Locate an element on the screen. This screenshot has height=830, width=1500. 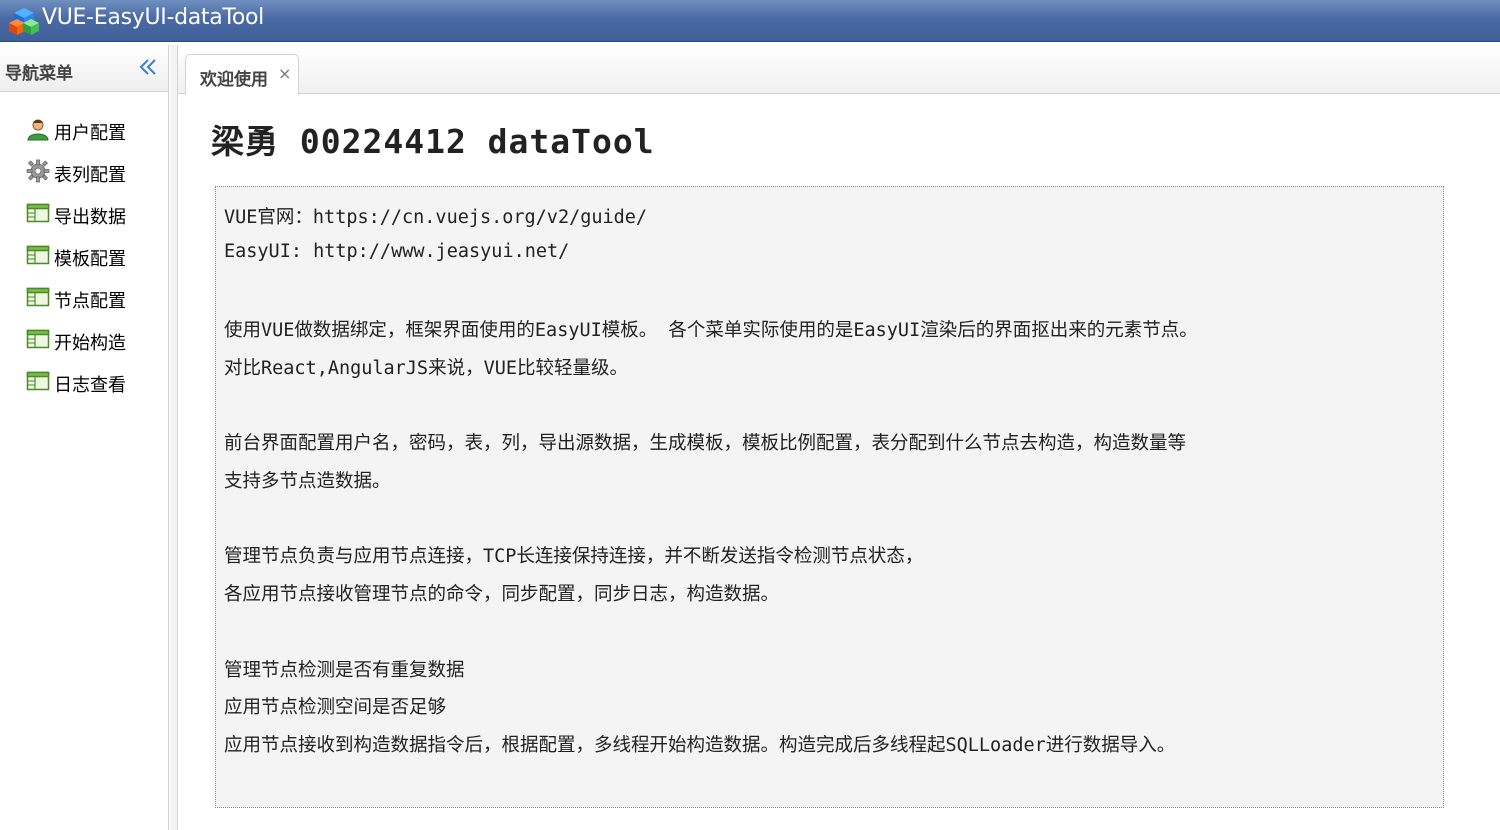
tab-bar: 欢迎使用 × is located at coordinates (839, 70).